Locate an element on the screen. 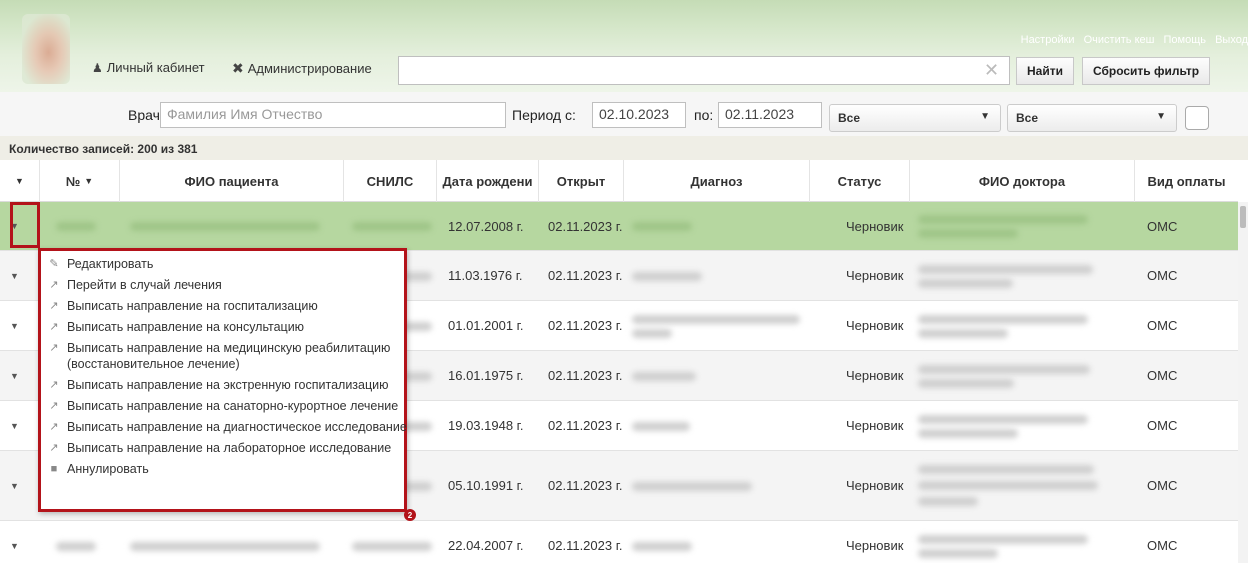  redacted-number is located at coordinates (76, 546).